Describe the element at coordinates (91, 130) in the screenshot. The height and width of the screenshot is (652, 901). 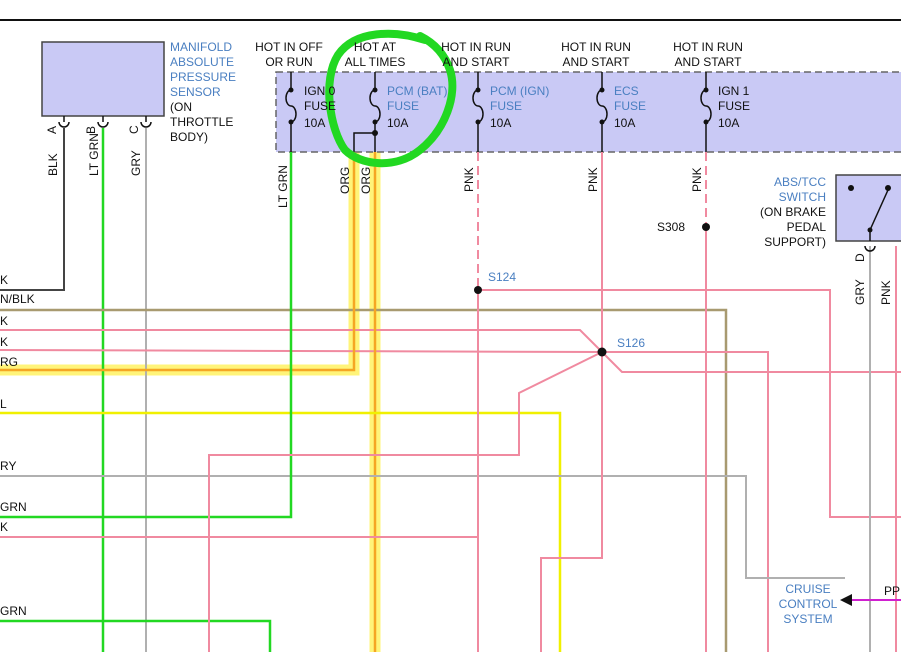
I see `map-pin-label: B` at that location.